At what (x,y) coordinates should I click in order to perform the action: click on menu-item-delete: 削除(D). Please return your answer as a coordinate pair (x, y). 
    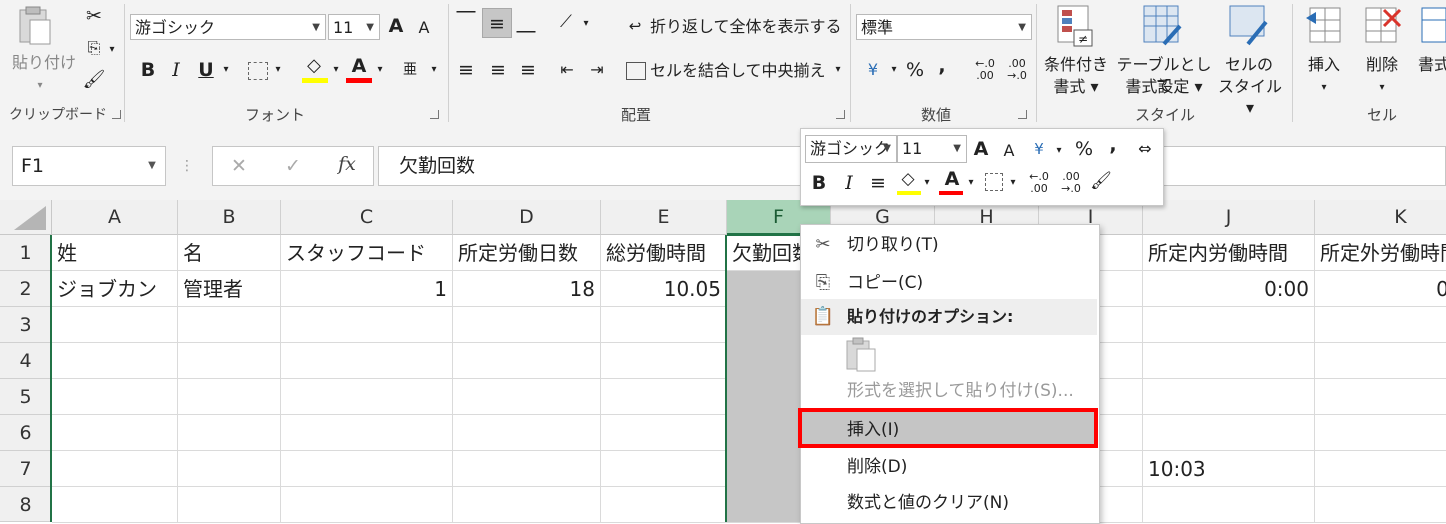
    Looking at the image, I should click on (949, 467).